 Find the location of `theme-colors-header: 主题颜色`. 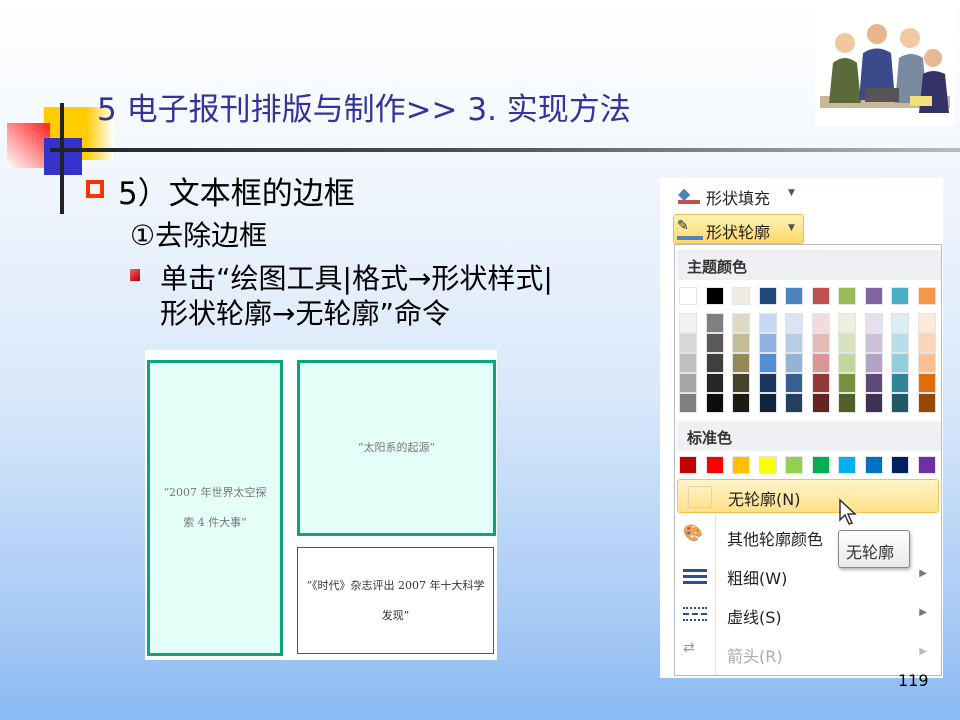

theme-colors-header: 主题颜色 is located at coordinates (809, 265).